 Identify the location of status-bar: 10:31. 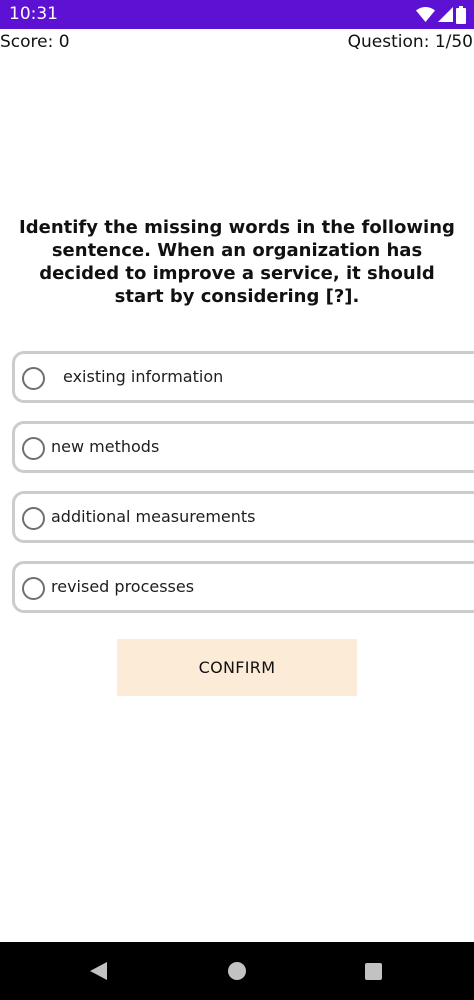
(237, 14).